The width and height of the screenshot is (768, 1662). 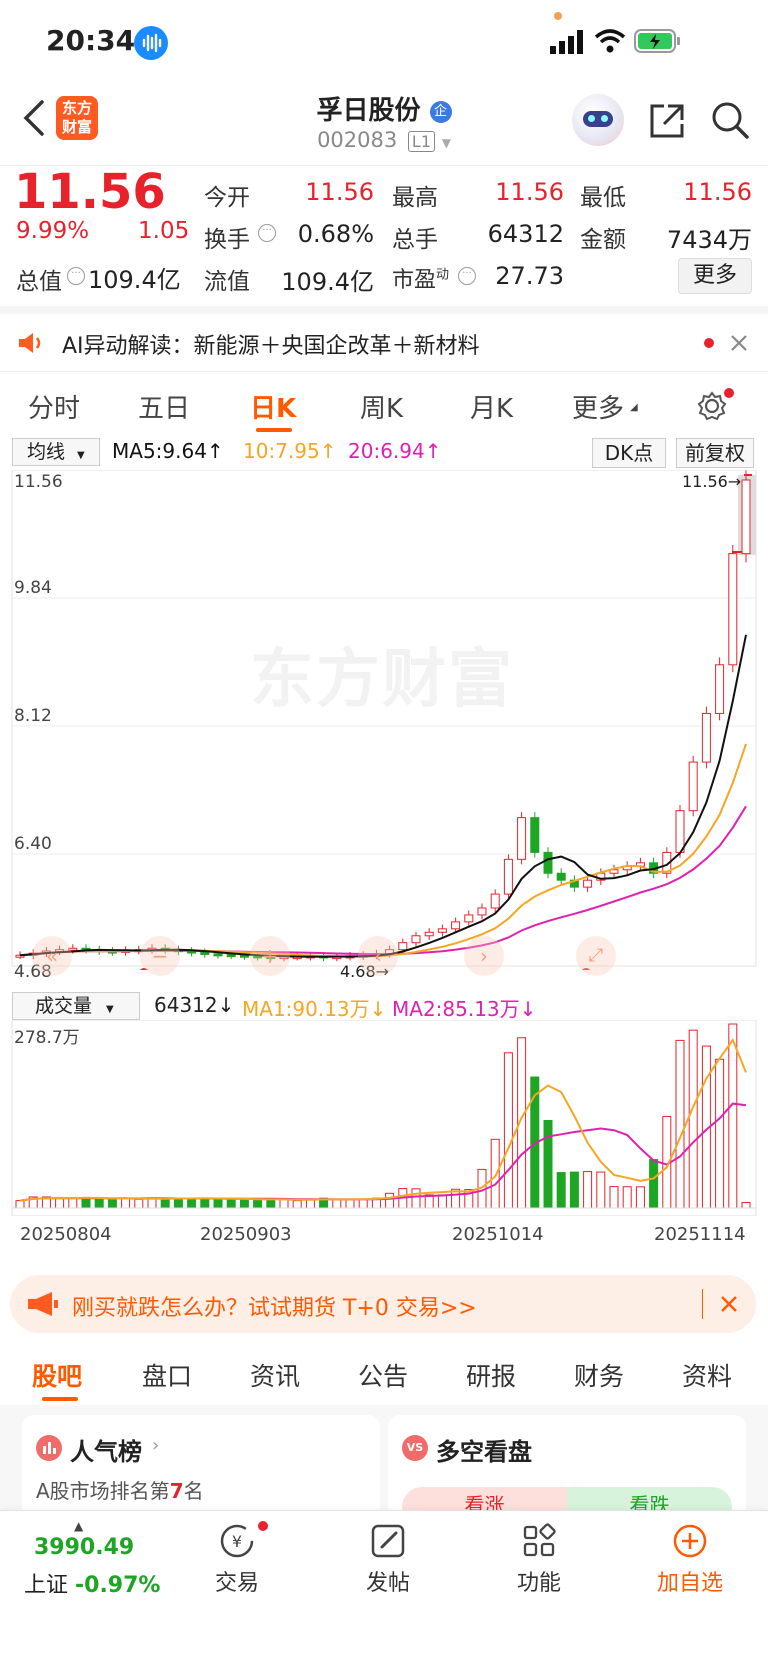 What do you see at coordinates (201, 1470) in the screenshot?
I see `popularity-card: 人气榜 › A股市场排名第7名` at bounding box center [201, 1470].